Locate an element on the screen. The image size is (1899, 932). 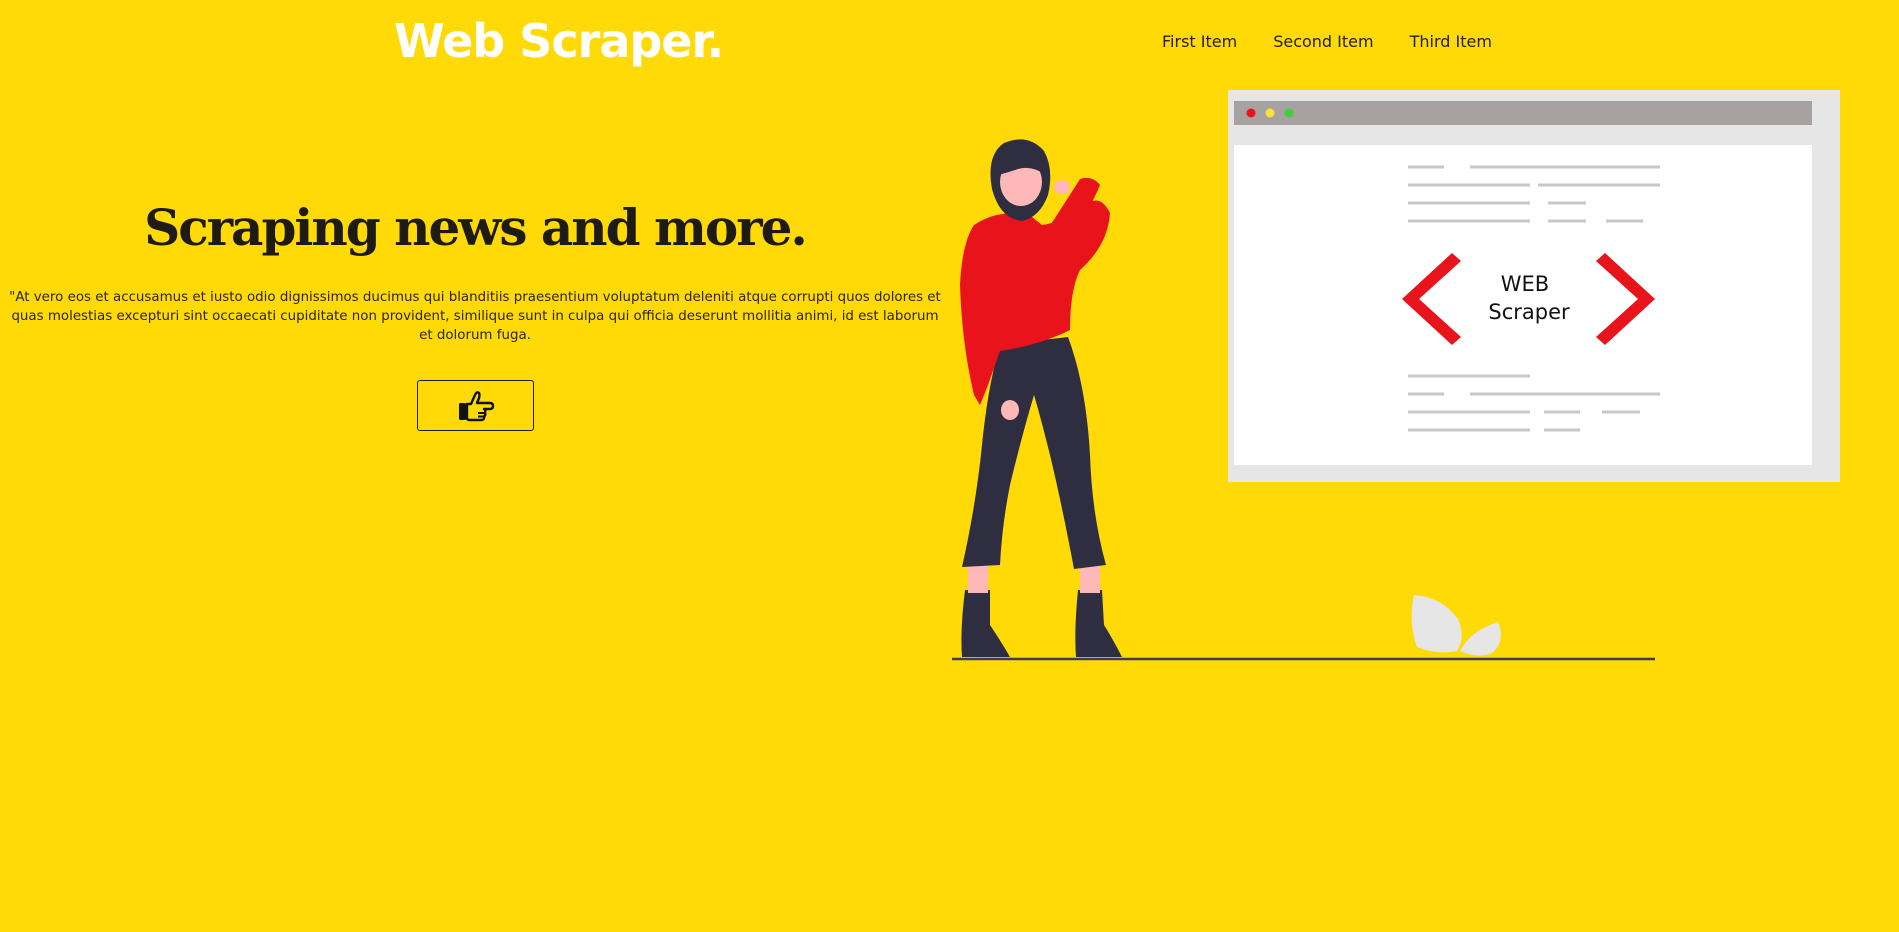
maximize-dot-icon is located at coordinates (1289, 113).